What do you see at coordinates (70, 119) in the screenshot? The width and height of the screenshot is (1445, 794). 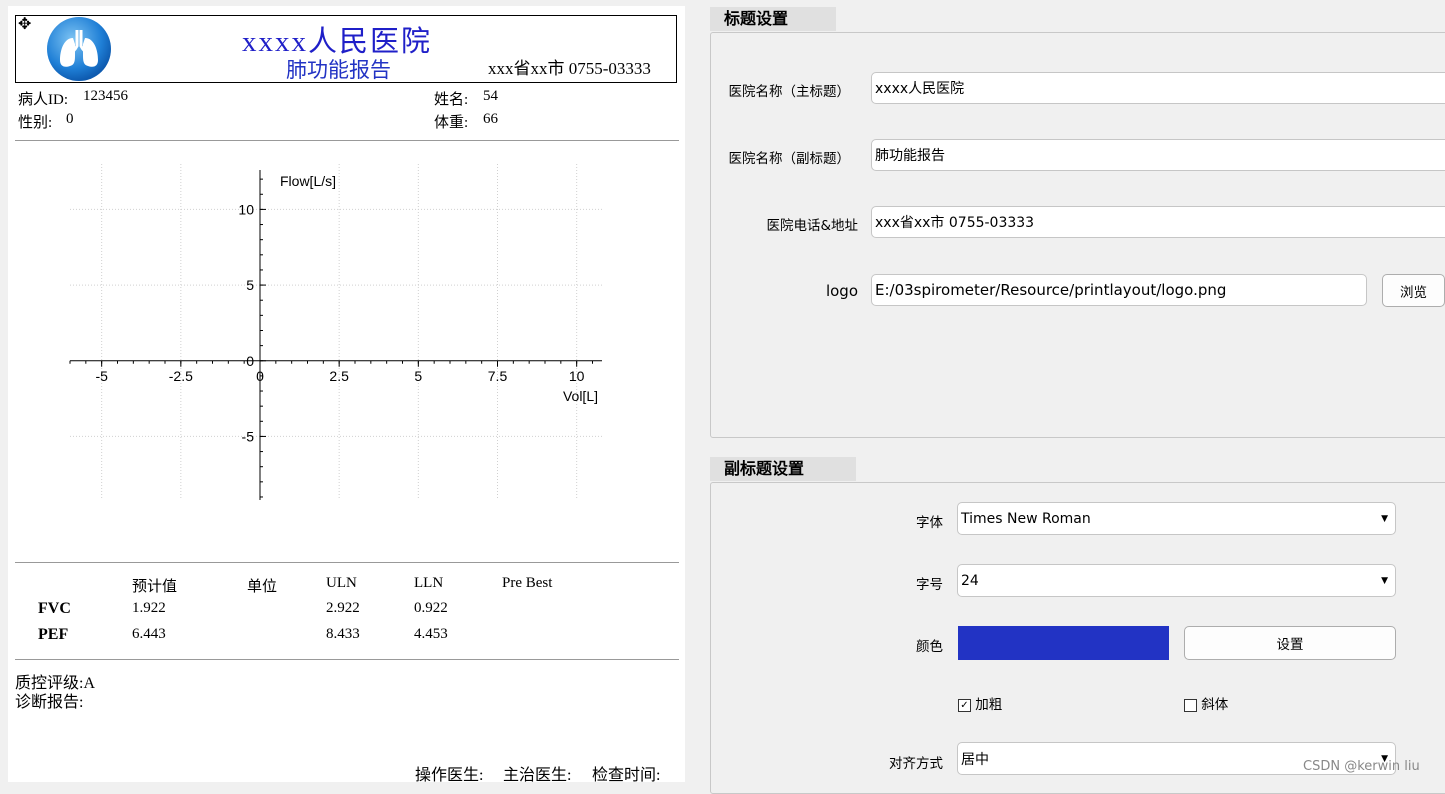 I see `patient-sex-value: 0` at bounding box center [70, 119].